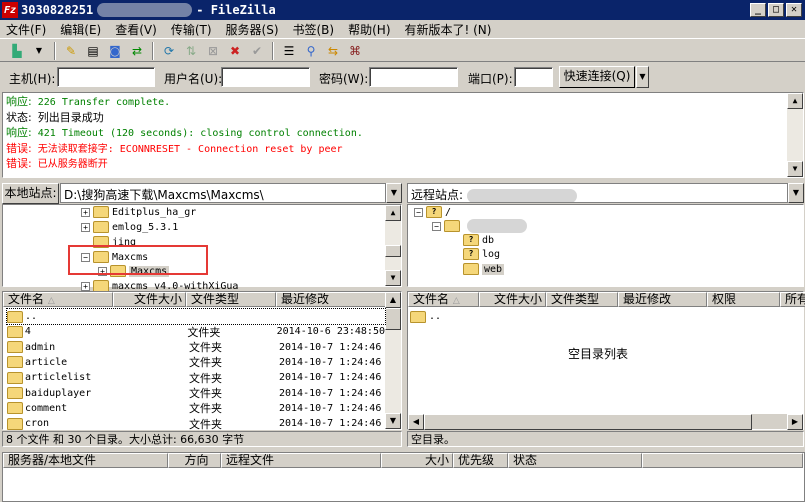 Image resolution: width=805 pixels, height=502 pixels. I want to click on remote-tree-item: ? log, so click(481, 254).